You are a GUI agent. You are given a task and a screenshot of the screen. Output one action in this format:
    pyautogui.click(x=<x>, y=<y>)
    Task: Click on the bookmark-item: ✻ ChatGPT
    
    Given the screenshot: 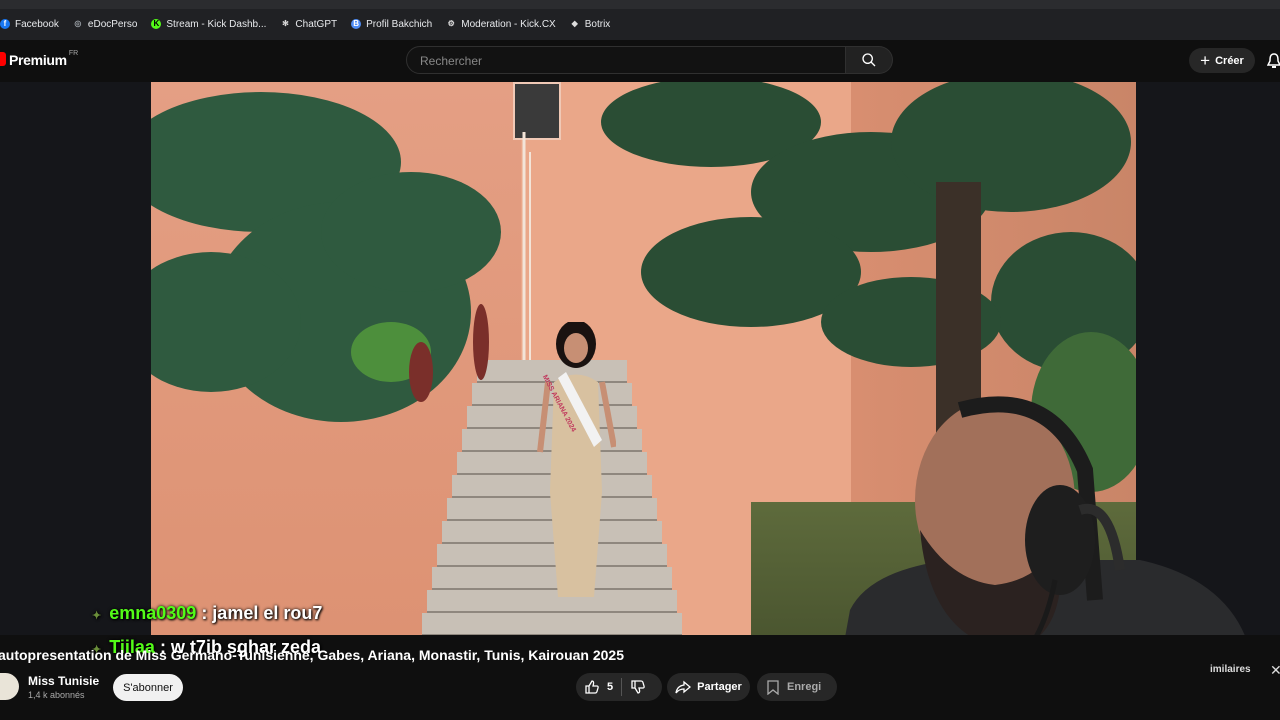 What is the action you would take?
    pyautogui.click(x=308, y=24)
    